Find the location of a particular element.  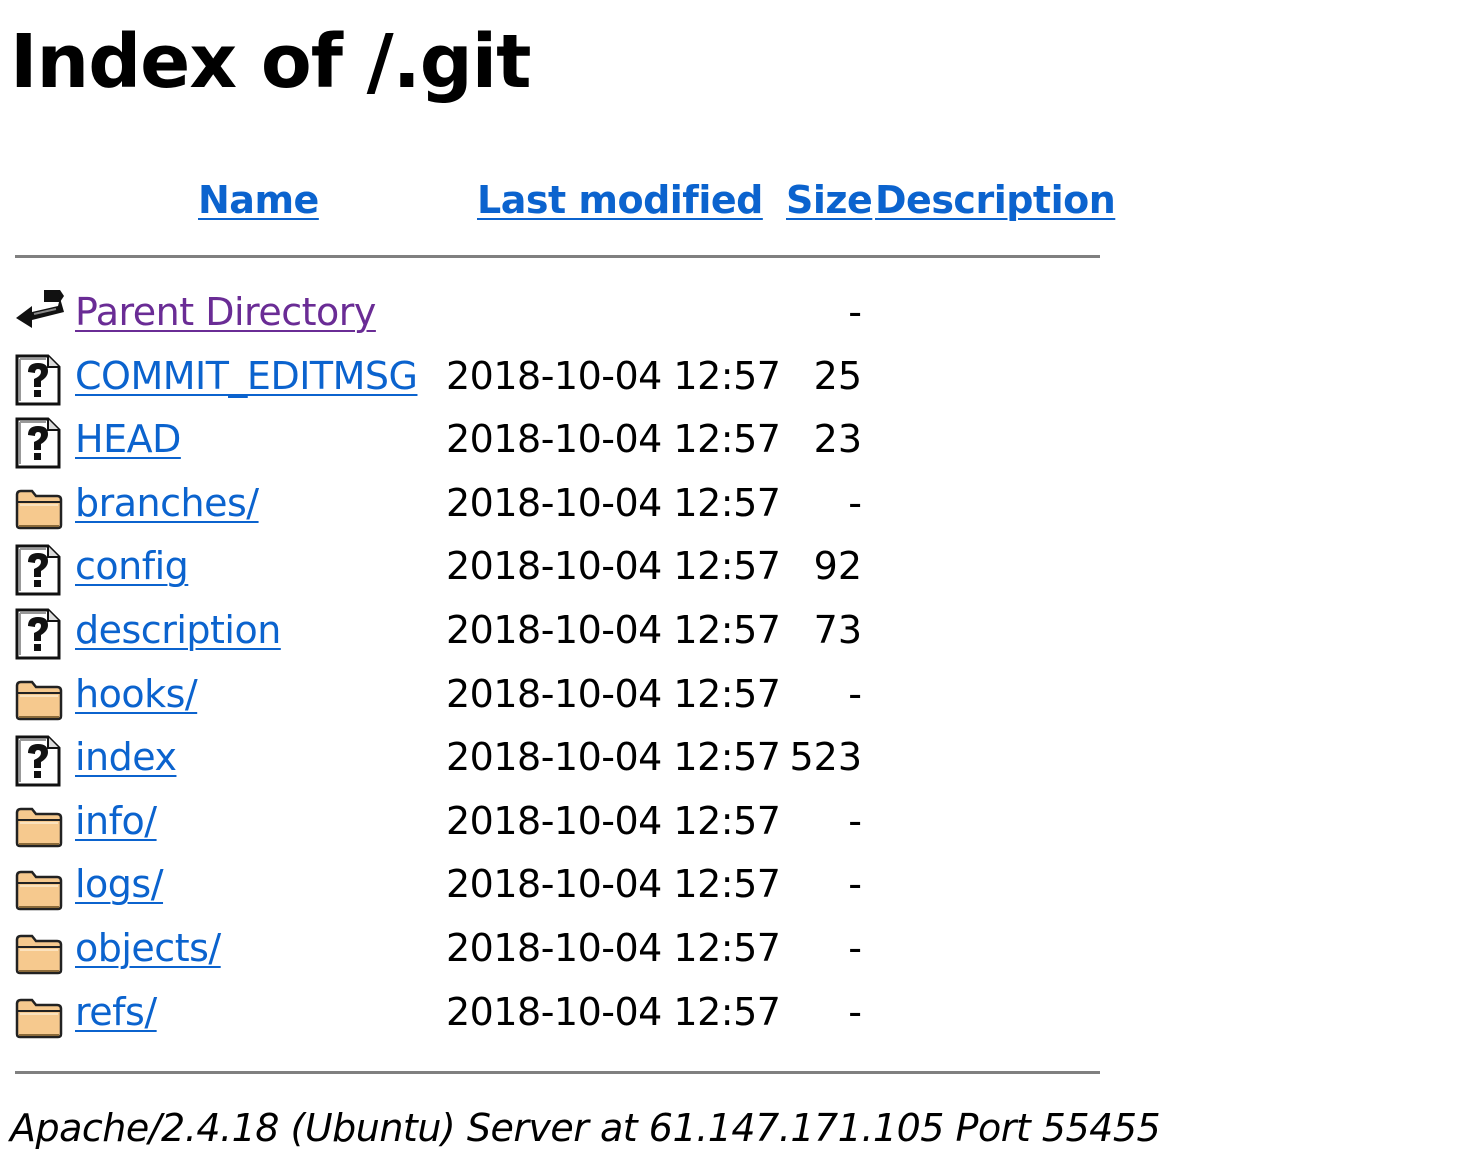

table-row: description 2018-10-04 12:57 73 is located at coordinates (550, 635).